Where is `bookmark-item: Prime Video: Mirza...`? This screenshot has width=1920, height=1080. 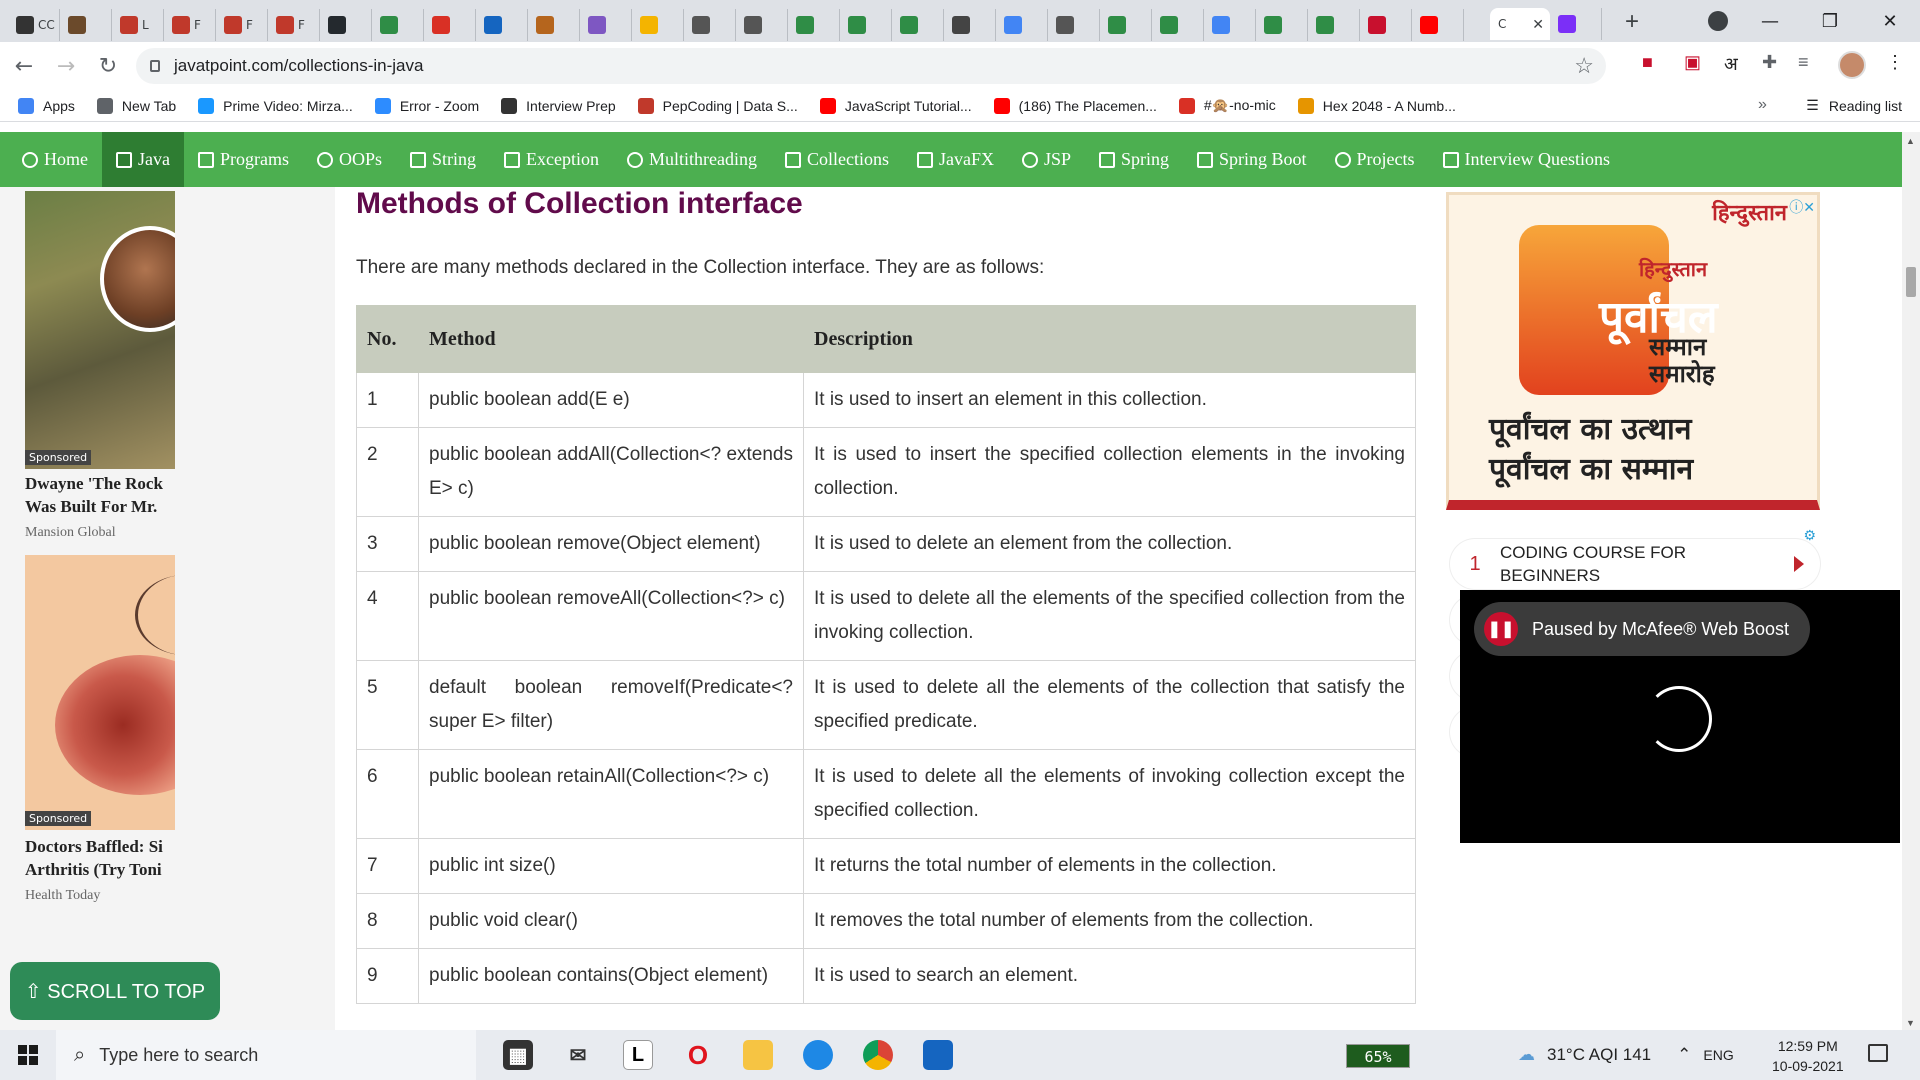 bookmark-item: Prime Video: Mirza... is located at coordinates (275, 105).